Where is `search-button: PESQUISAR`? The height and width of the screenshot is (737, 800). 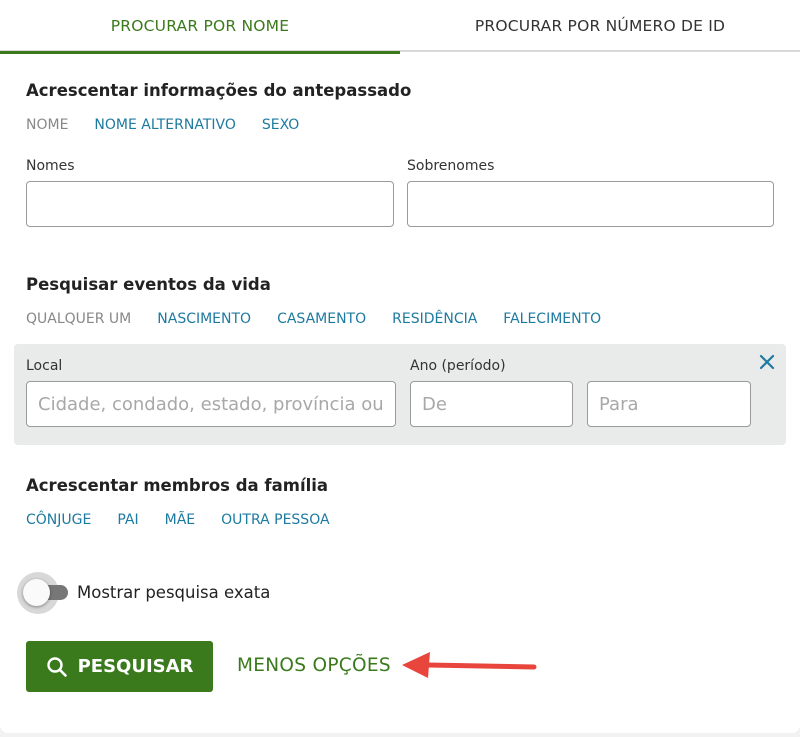 search-button: PESQUISAR is located at coordinates (119, 666).